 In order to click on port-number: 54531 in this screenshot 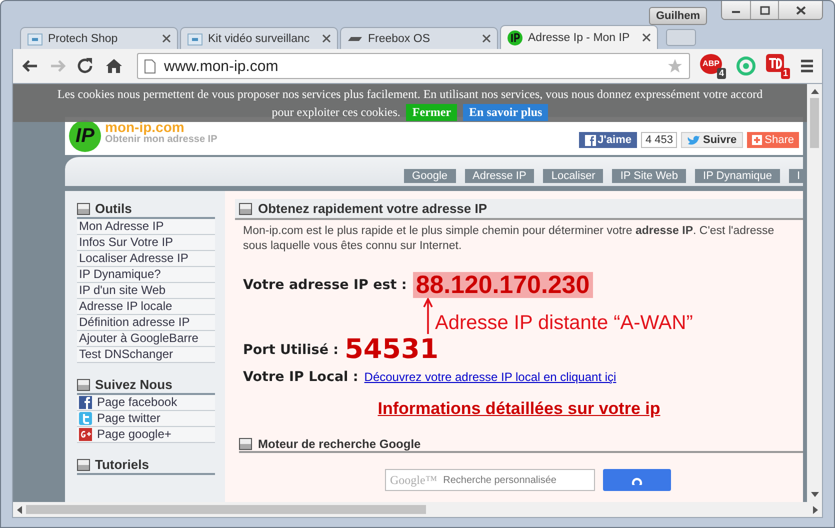, I will do `click(391, 349)`.